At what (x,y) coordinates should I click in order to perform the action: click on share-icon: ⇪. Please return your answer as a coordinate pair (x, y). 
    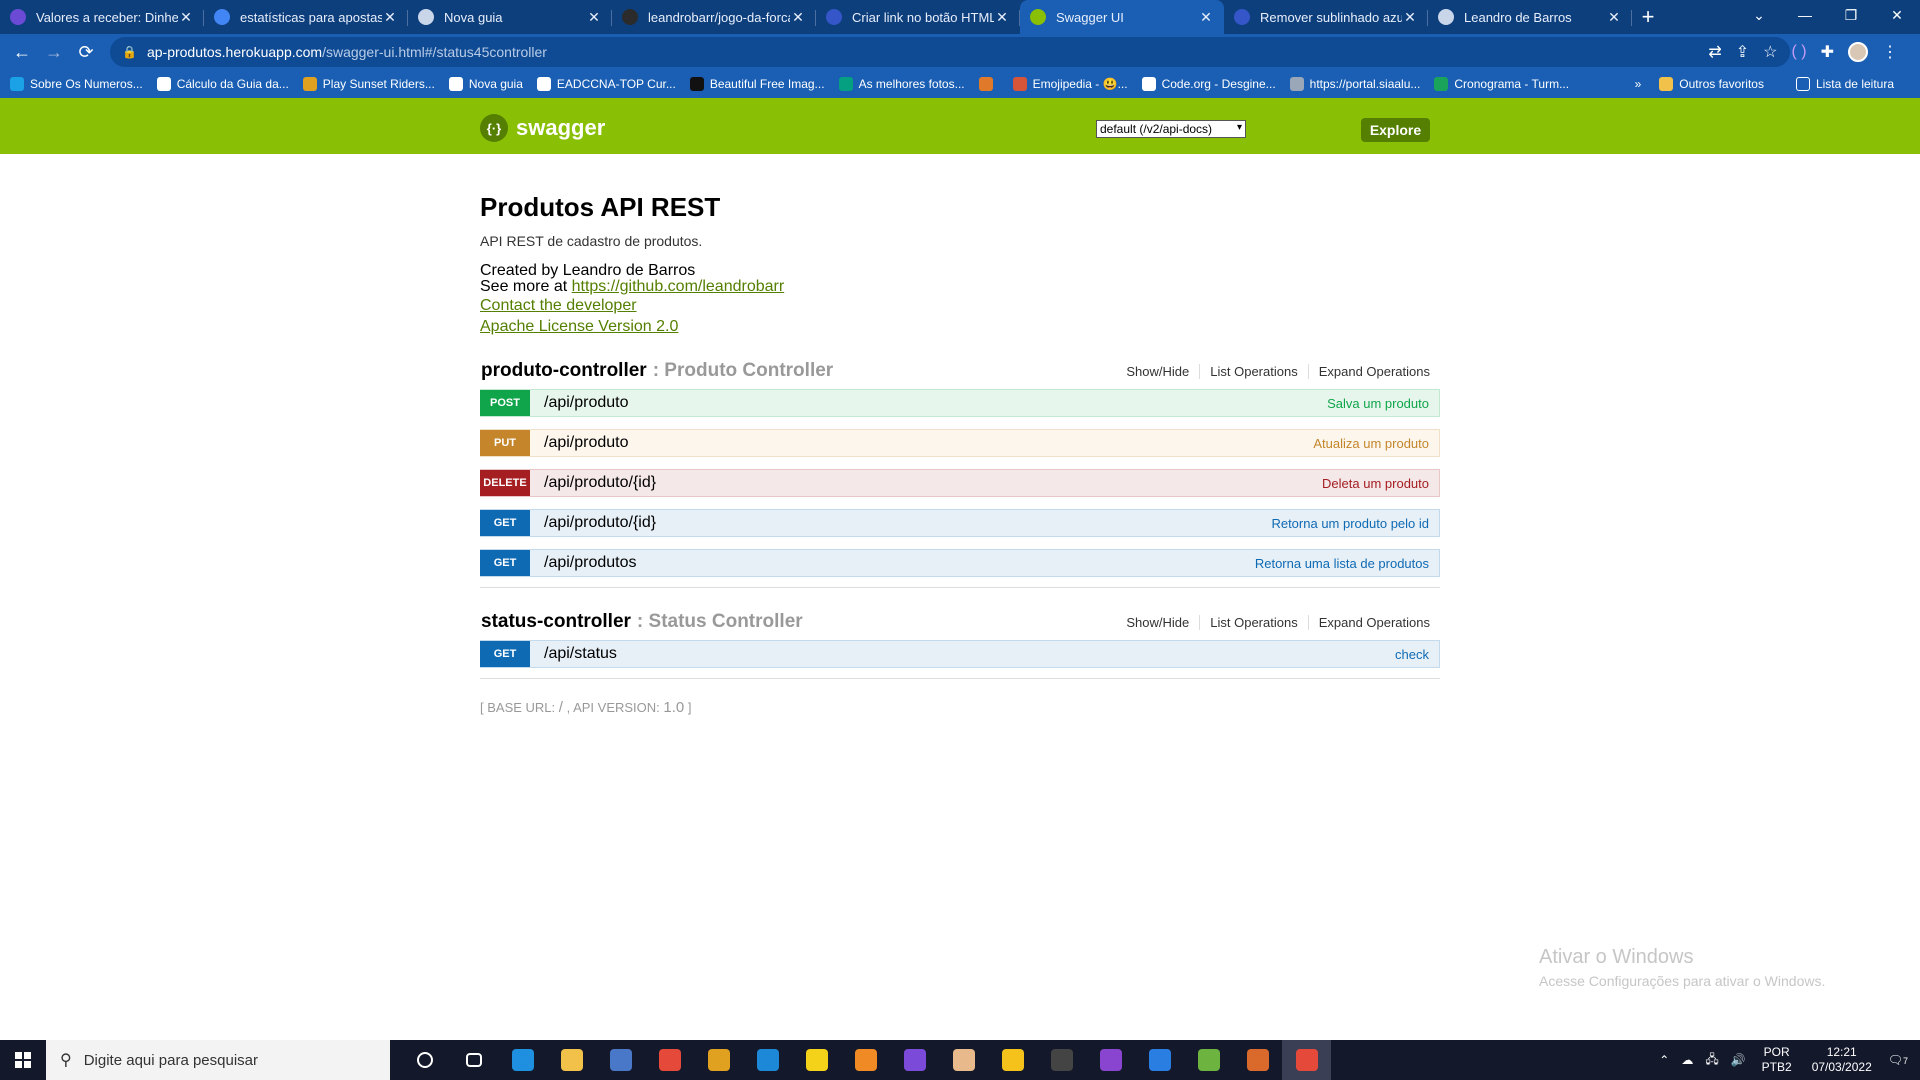
    Looking at the image, I should click on (1742, 52).